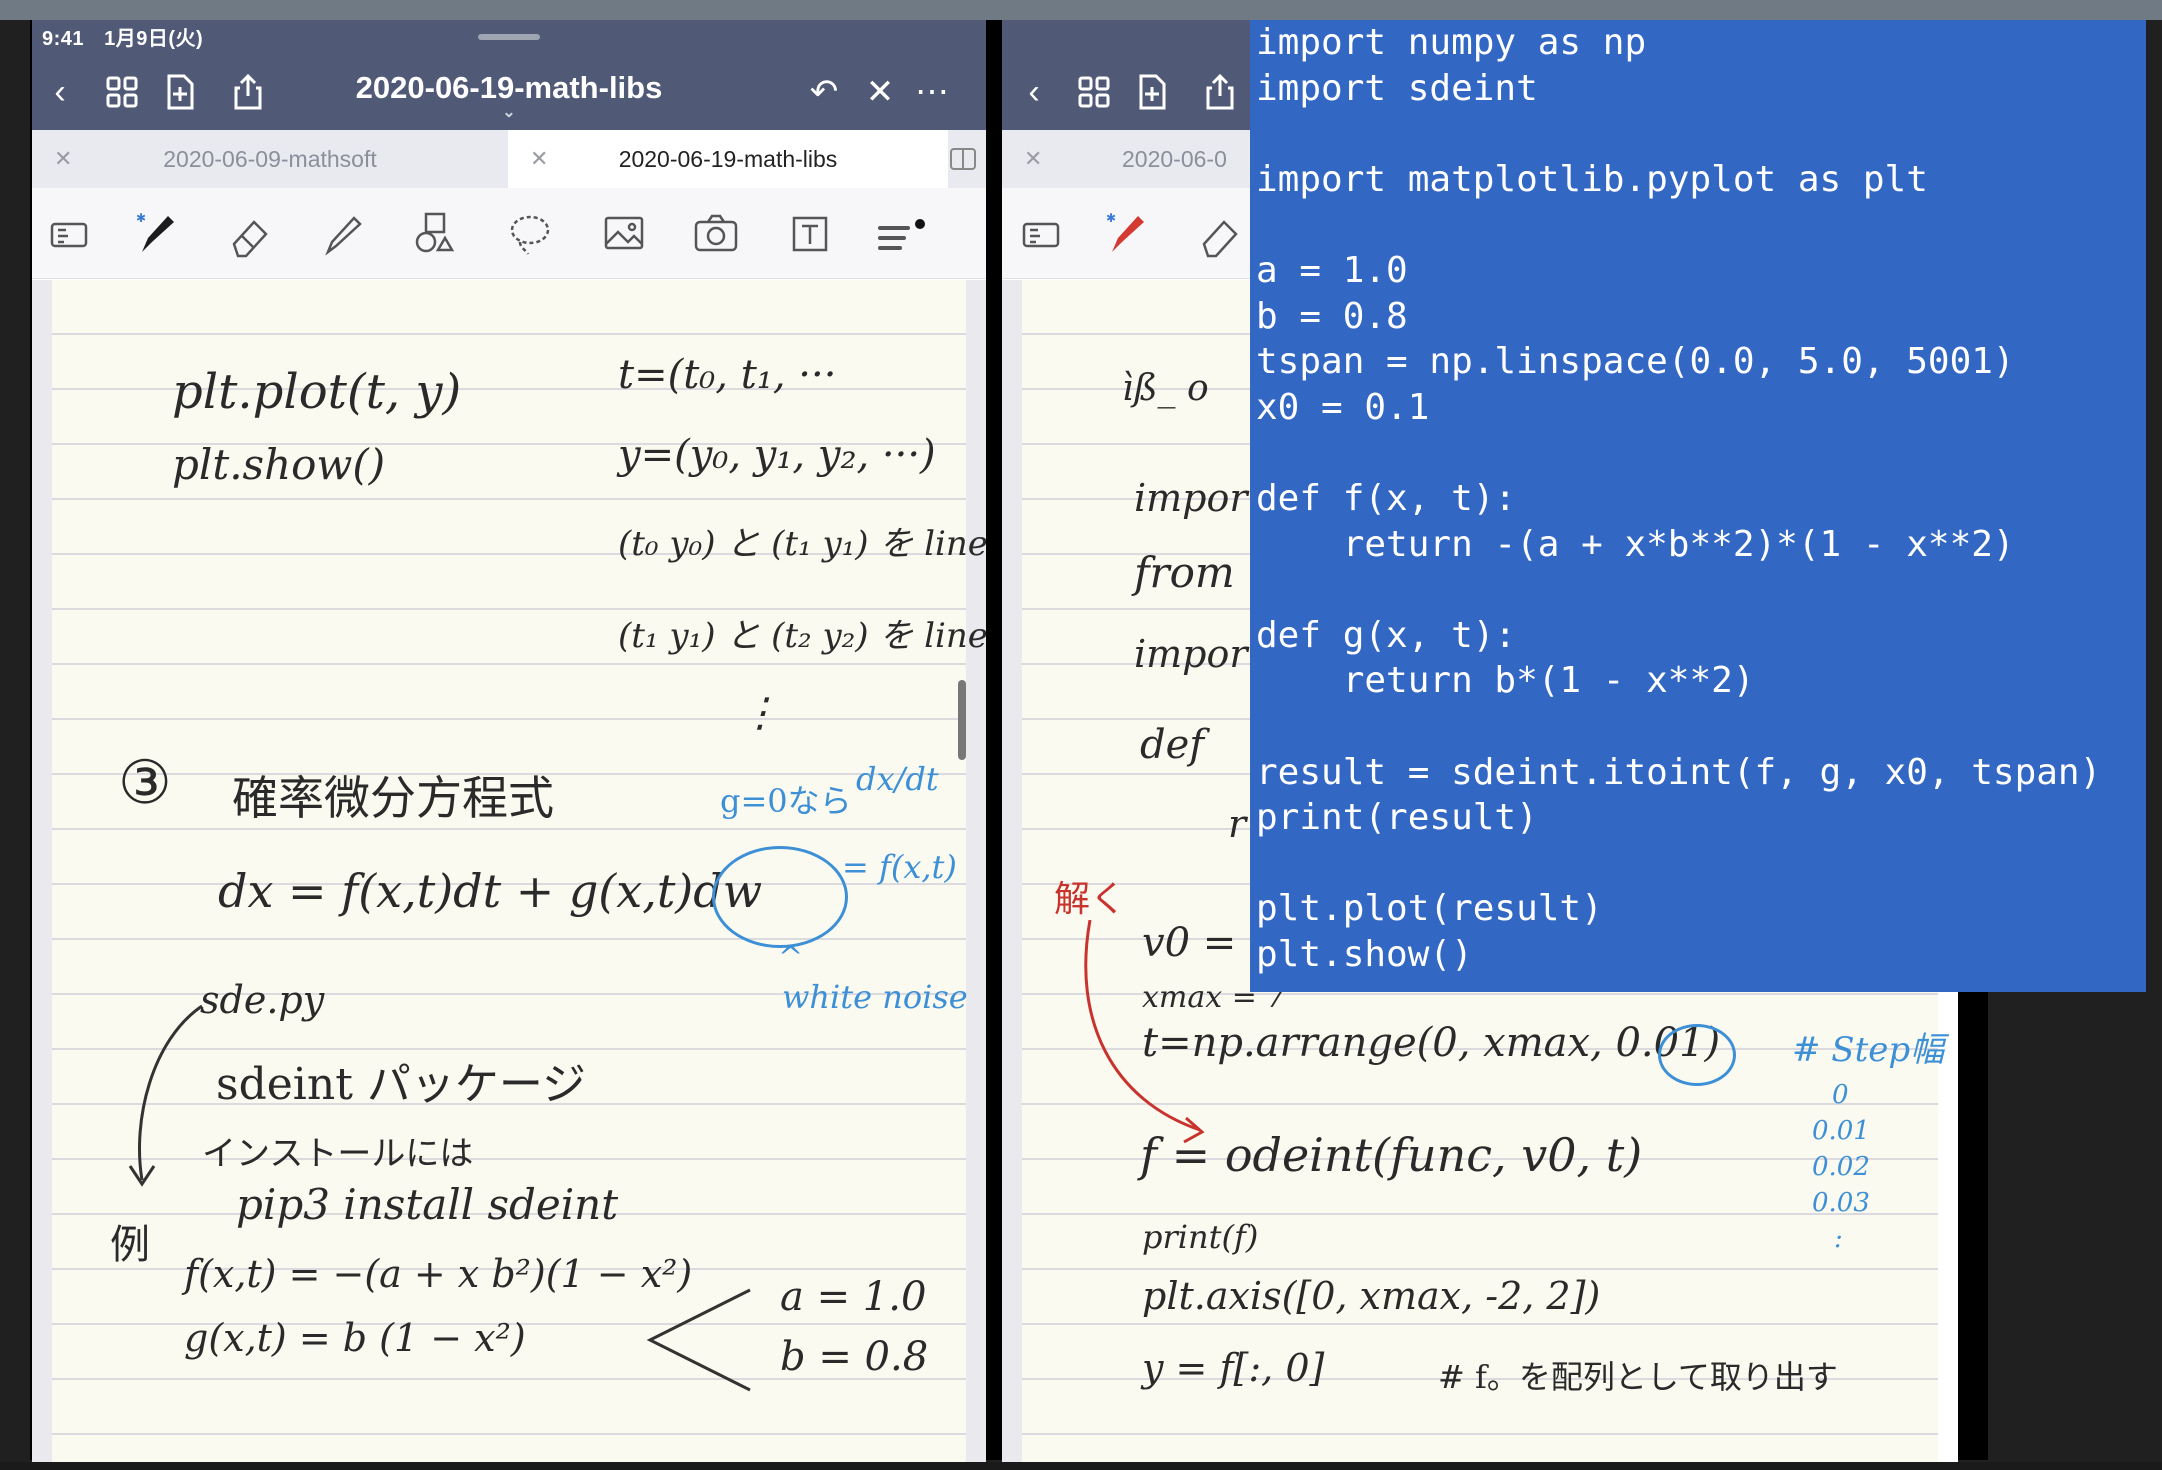 The height and width of the screenshot is (1470, 2162). Describe the element at coordinates (777, 455) in the screenshot. I see `note-y-array: y=(y₀, y₁, y₂, ···)` at that location.